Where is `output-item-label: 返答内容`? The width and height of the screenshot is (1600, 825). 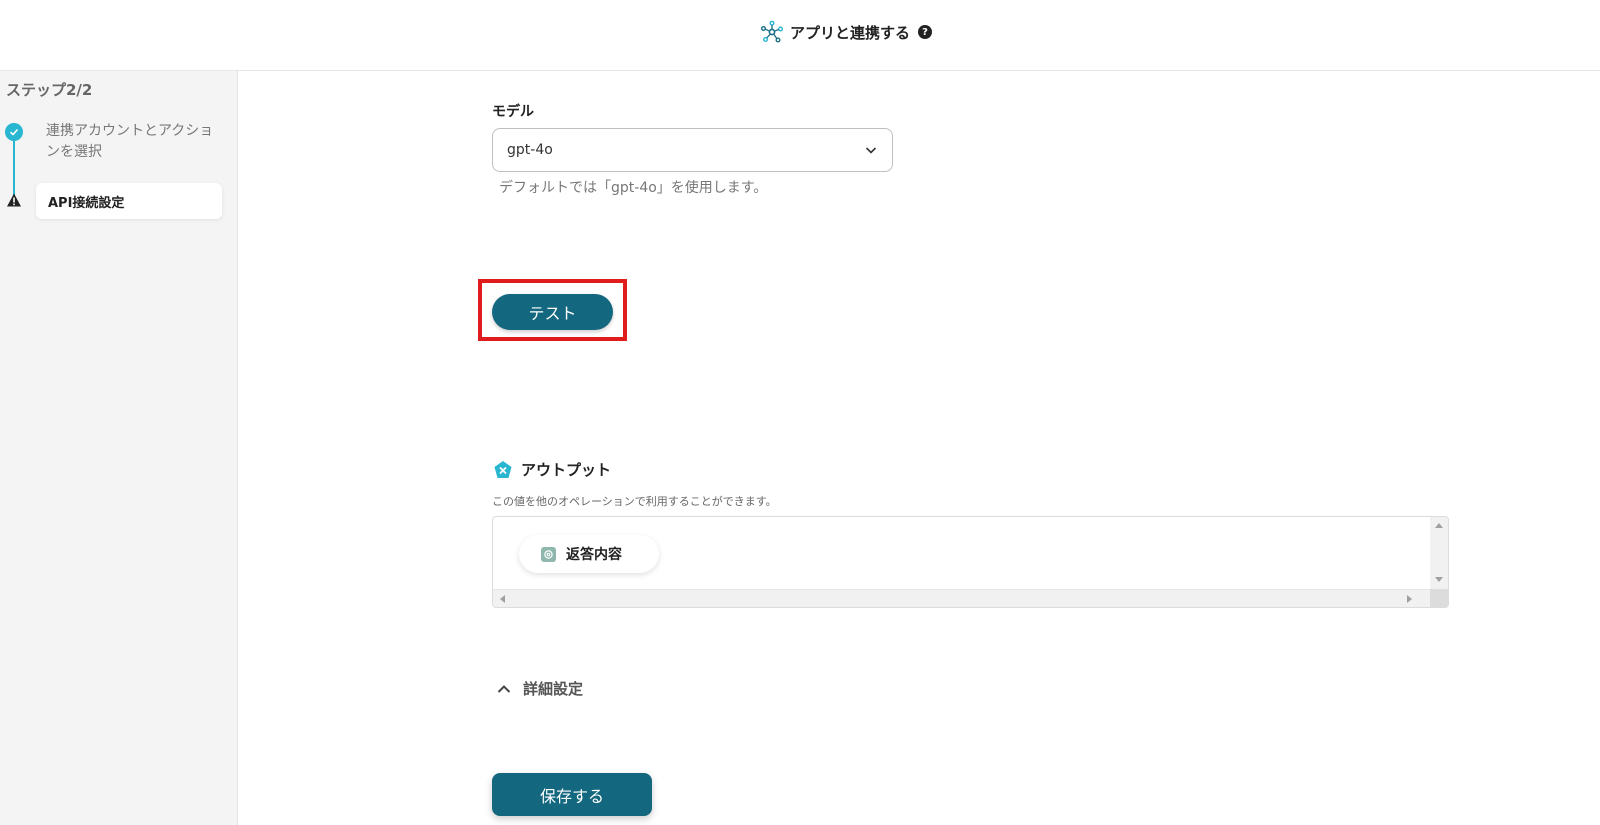
output-item-label: 返答内容 is located at coordinates (594, 555).